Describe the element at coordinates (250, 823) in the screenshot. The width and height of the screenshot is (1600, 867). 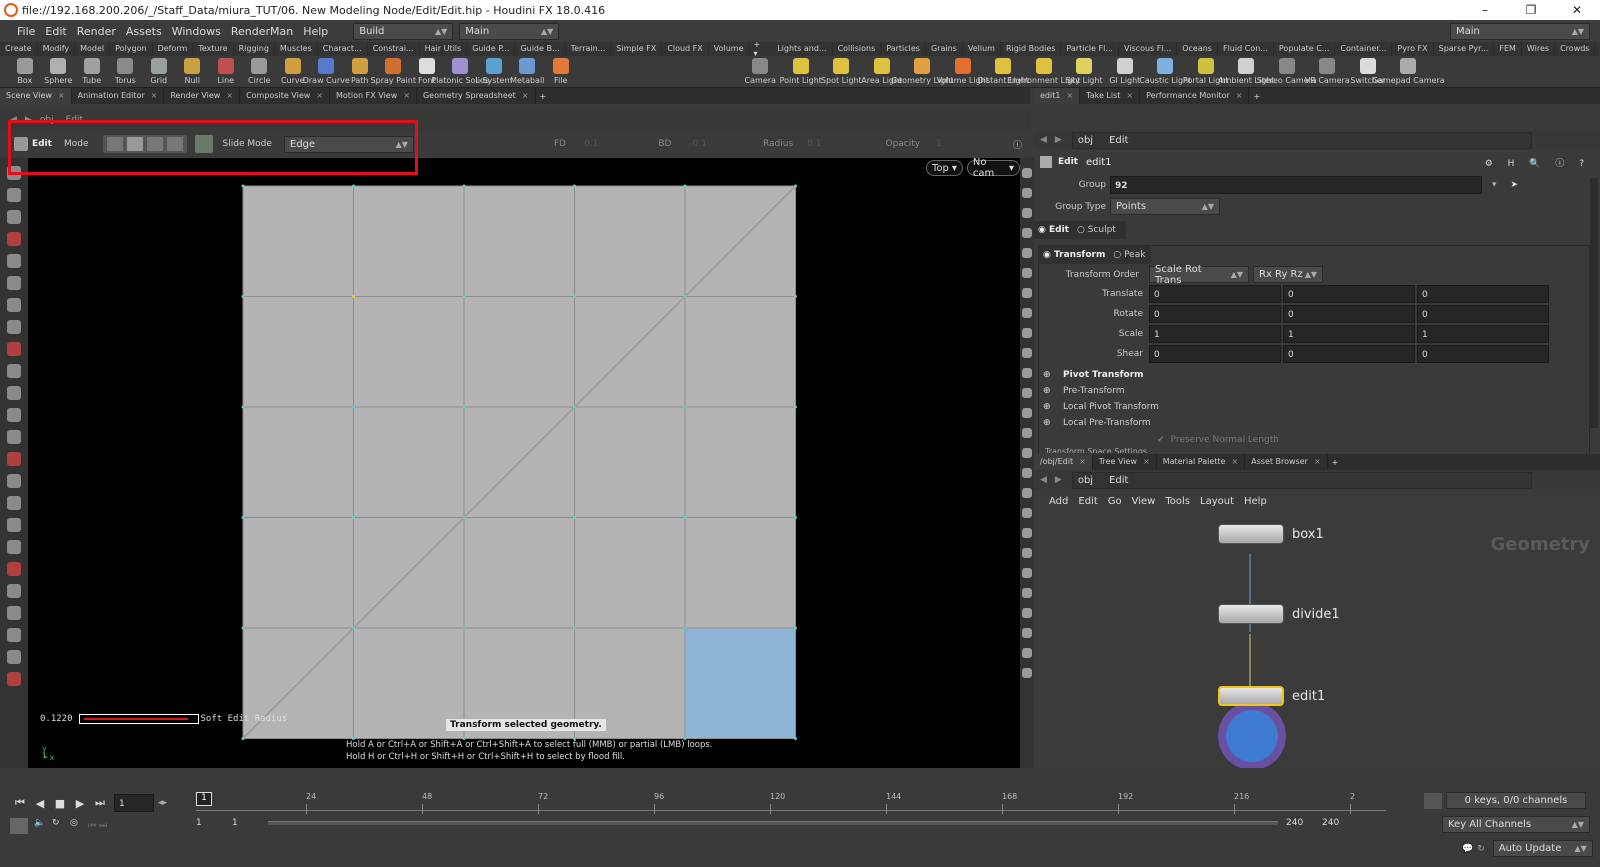
I see `range-start-field-2: 1` at that location.